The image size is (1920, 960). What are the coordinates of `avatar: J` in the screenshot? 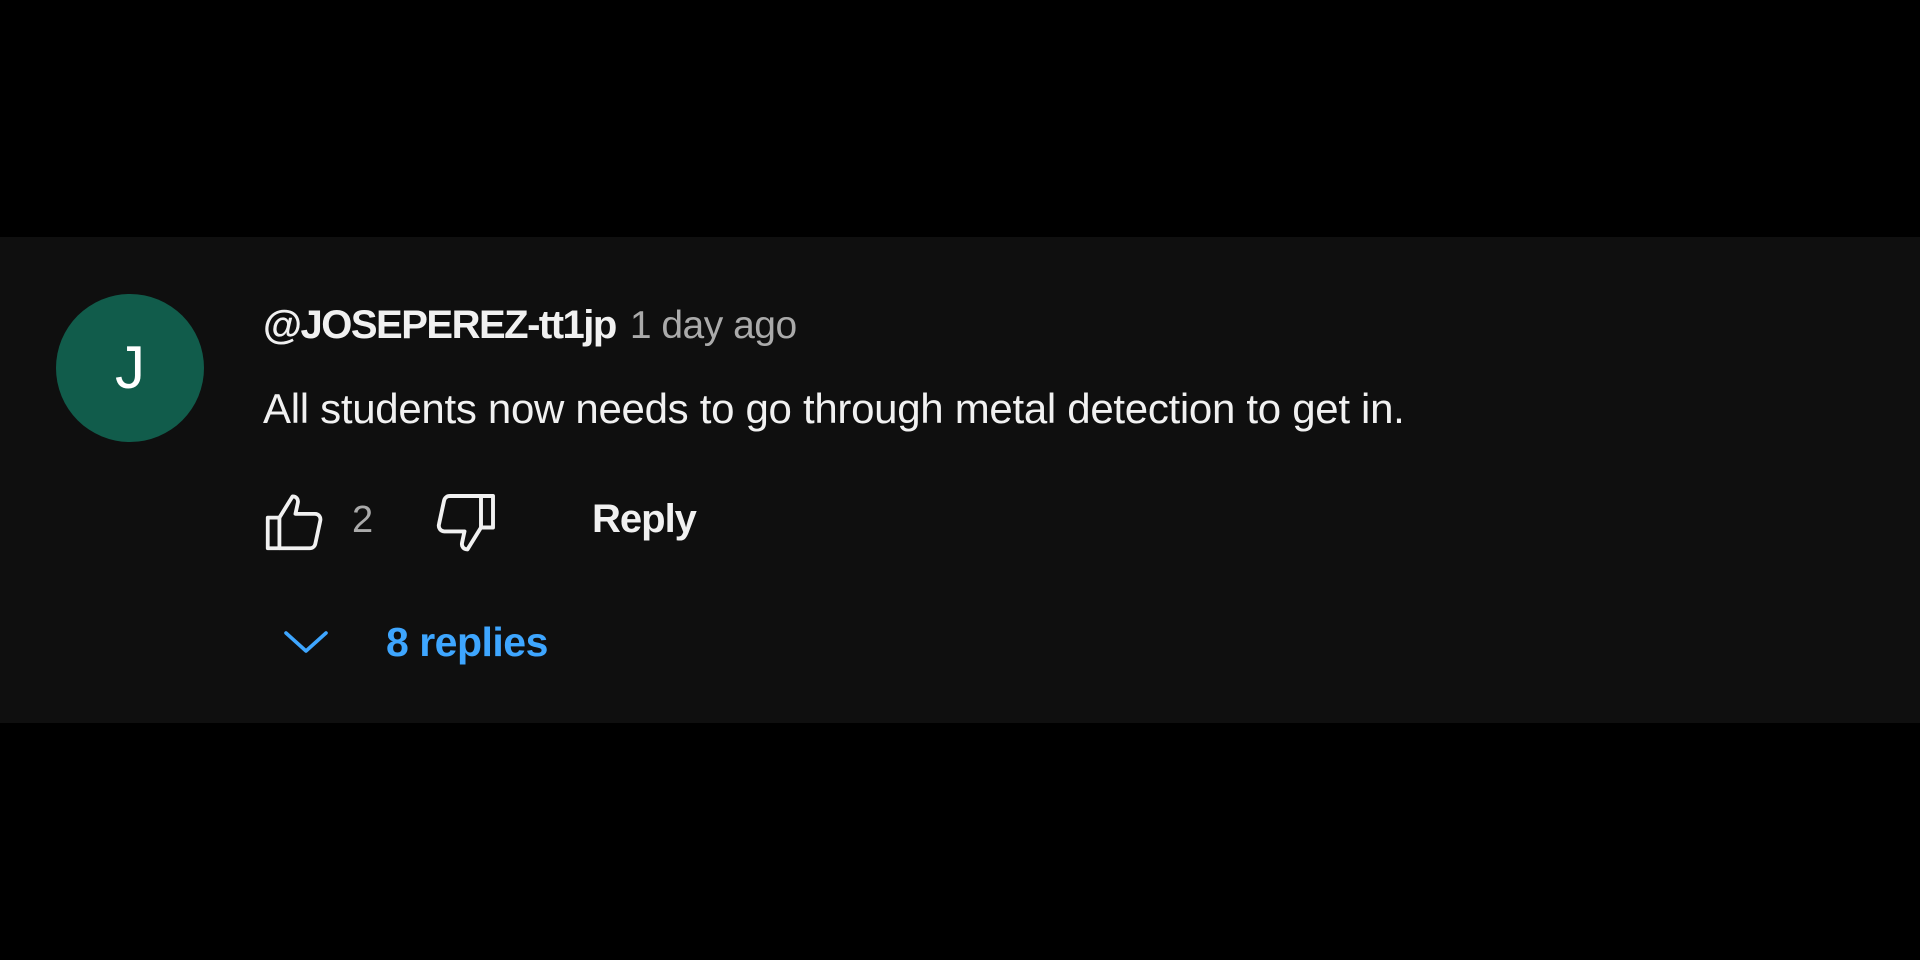 It's located at (130, 368).